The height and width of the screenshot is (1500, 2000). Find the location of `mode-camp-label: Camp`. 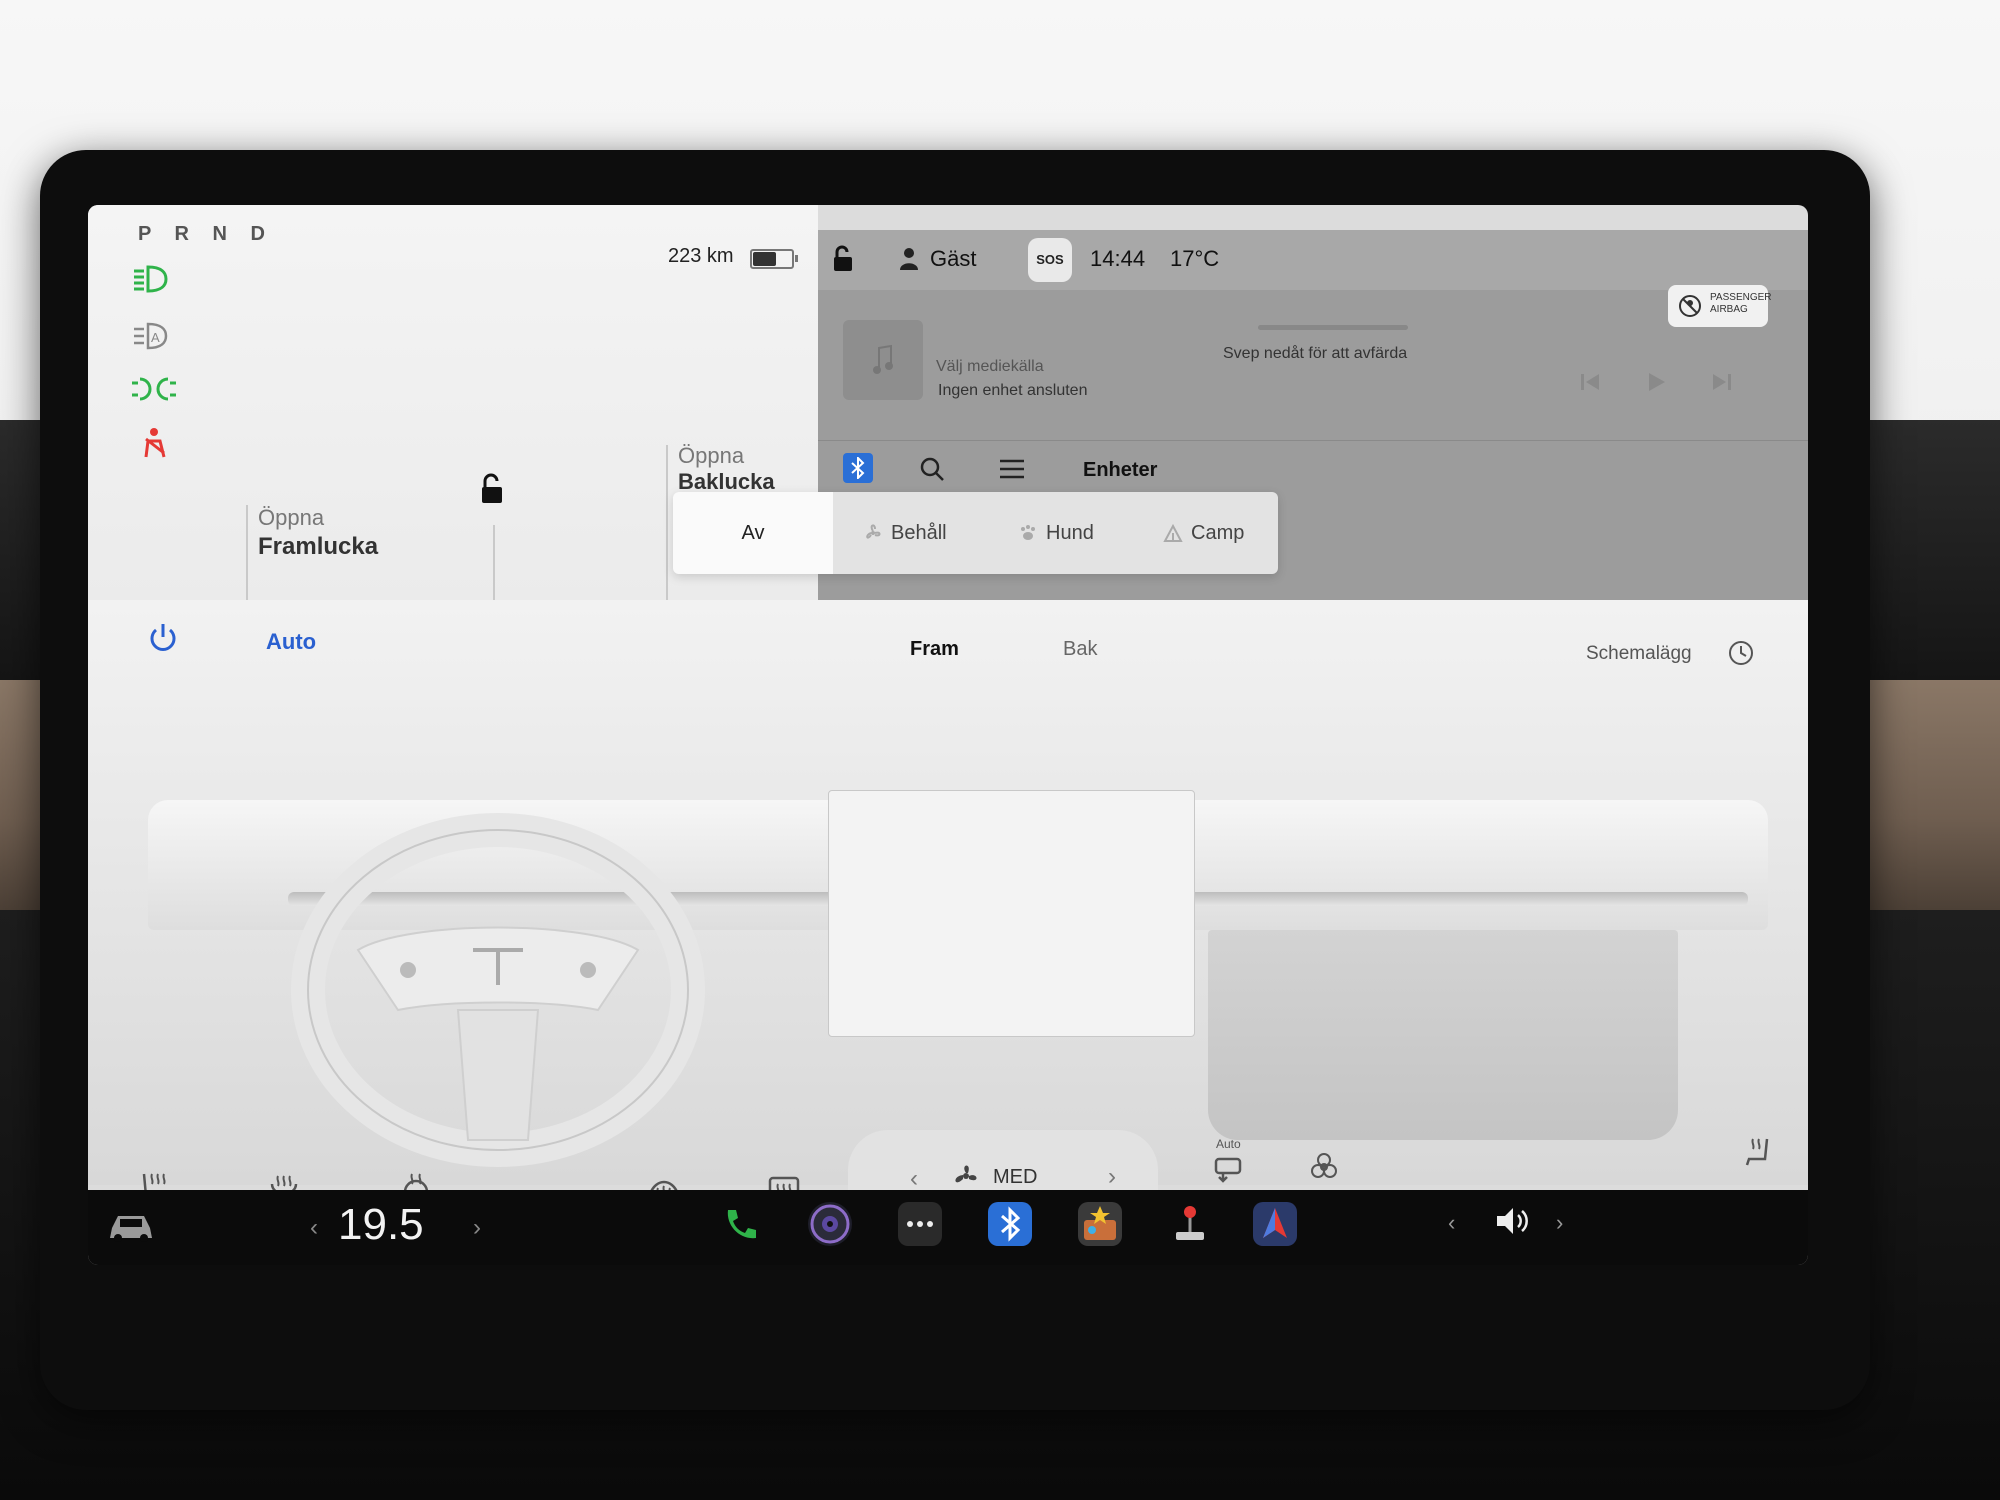

mode-camp-label: Camp is located at coordinates (1218, 533).